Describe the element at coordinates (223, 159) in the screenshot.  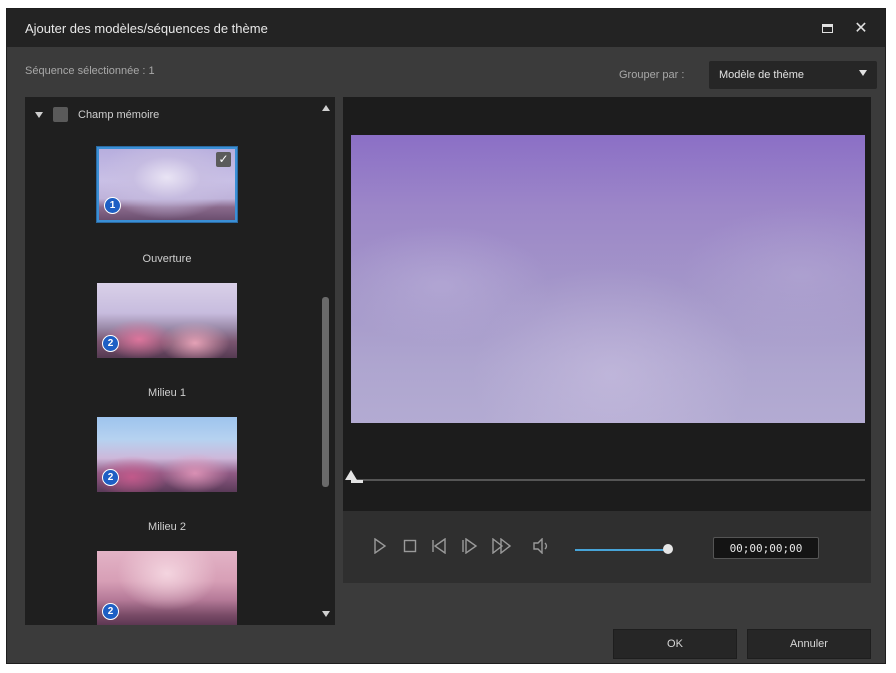
I see `clip-checkbox: ✓` at that location.